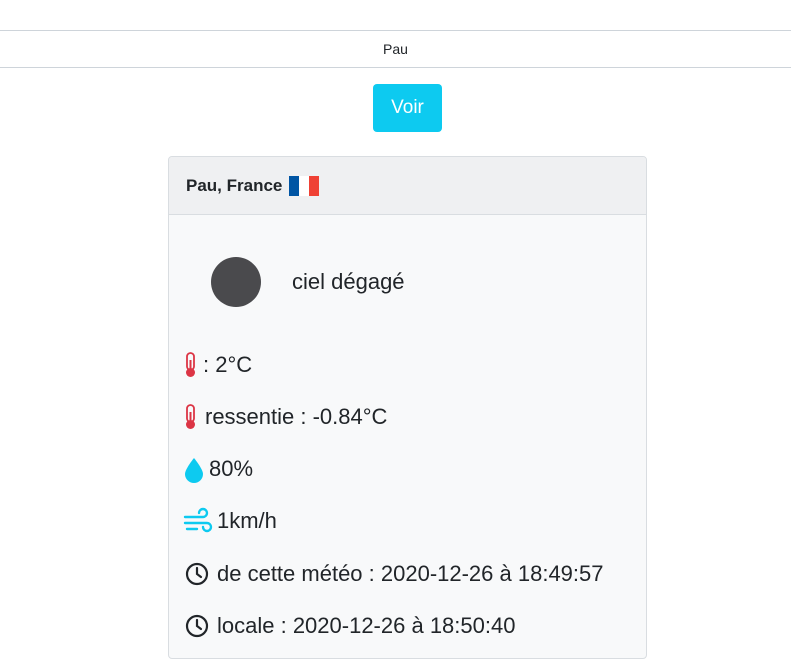 This screenshot has height=670, width=791. I want to click on feels-like-text: ressentie : -0.84°C, so click(296, 416).